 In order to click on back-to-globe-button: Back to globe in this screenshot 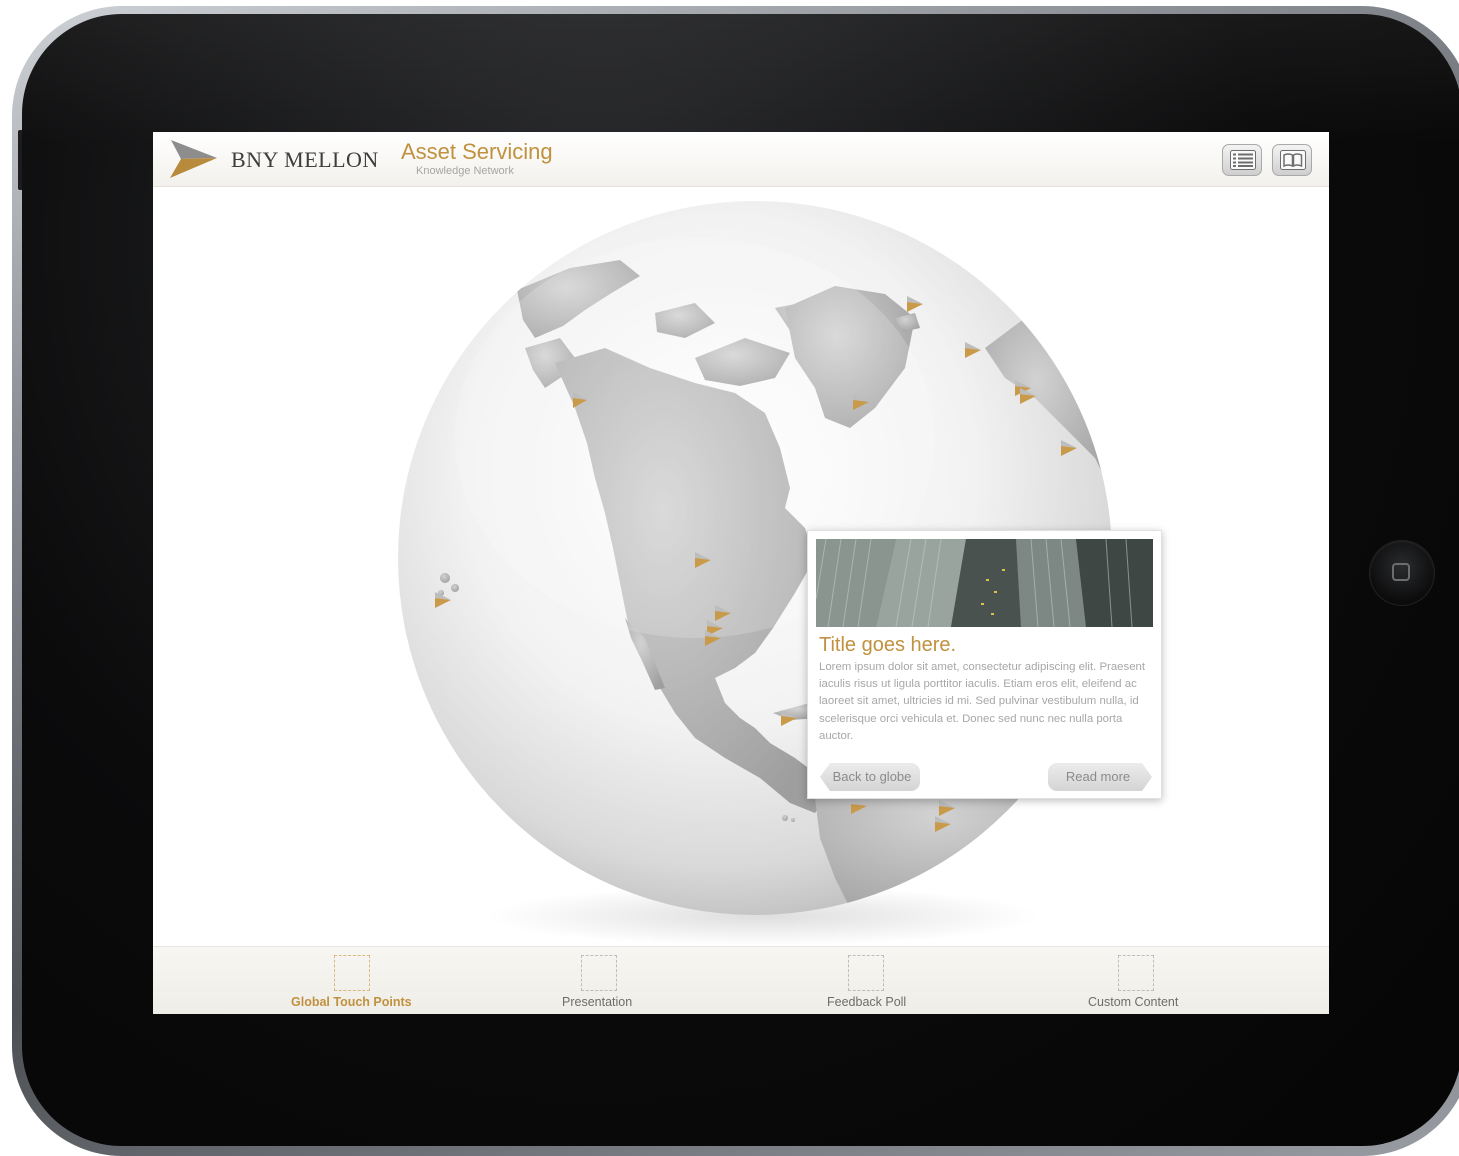, I will do `click(870, 777)`.